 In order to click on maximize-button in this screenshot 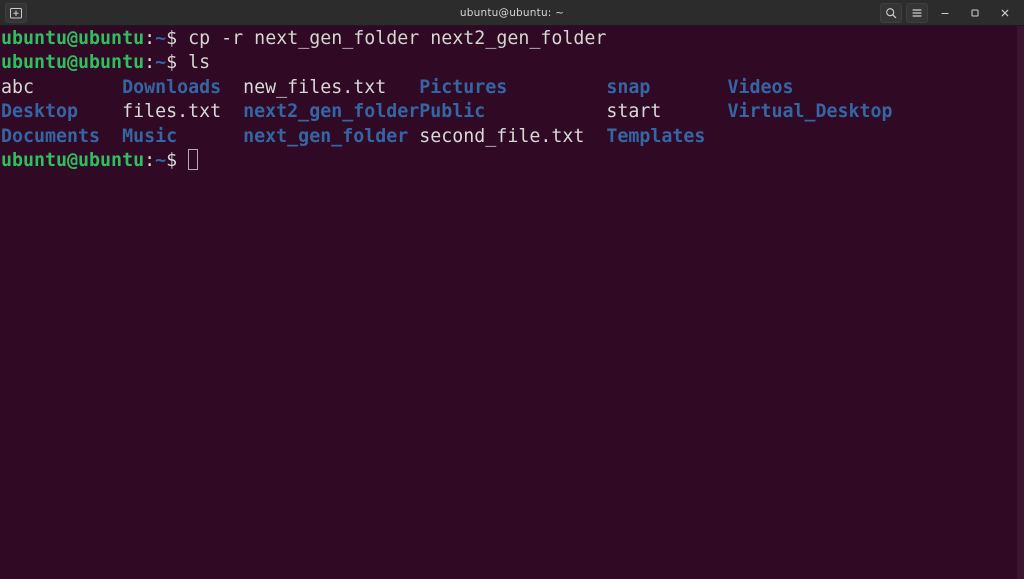, I will do `click(975, 13)`.